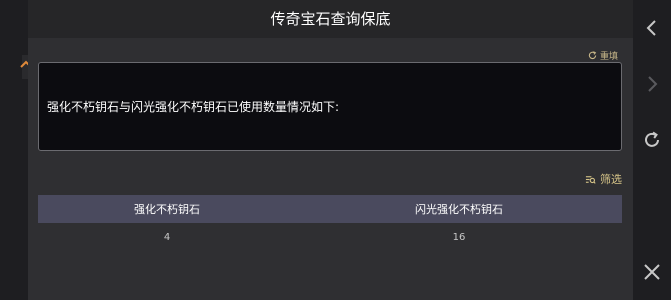 This screenshot has height=300, width=671. Describe the element at coordinates (193, 107) in the screenshot. I see `info-text: 强化不朽钥石与闪光强化不朽钥石已使用数量情况如下:` at that location.